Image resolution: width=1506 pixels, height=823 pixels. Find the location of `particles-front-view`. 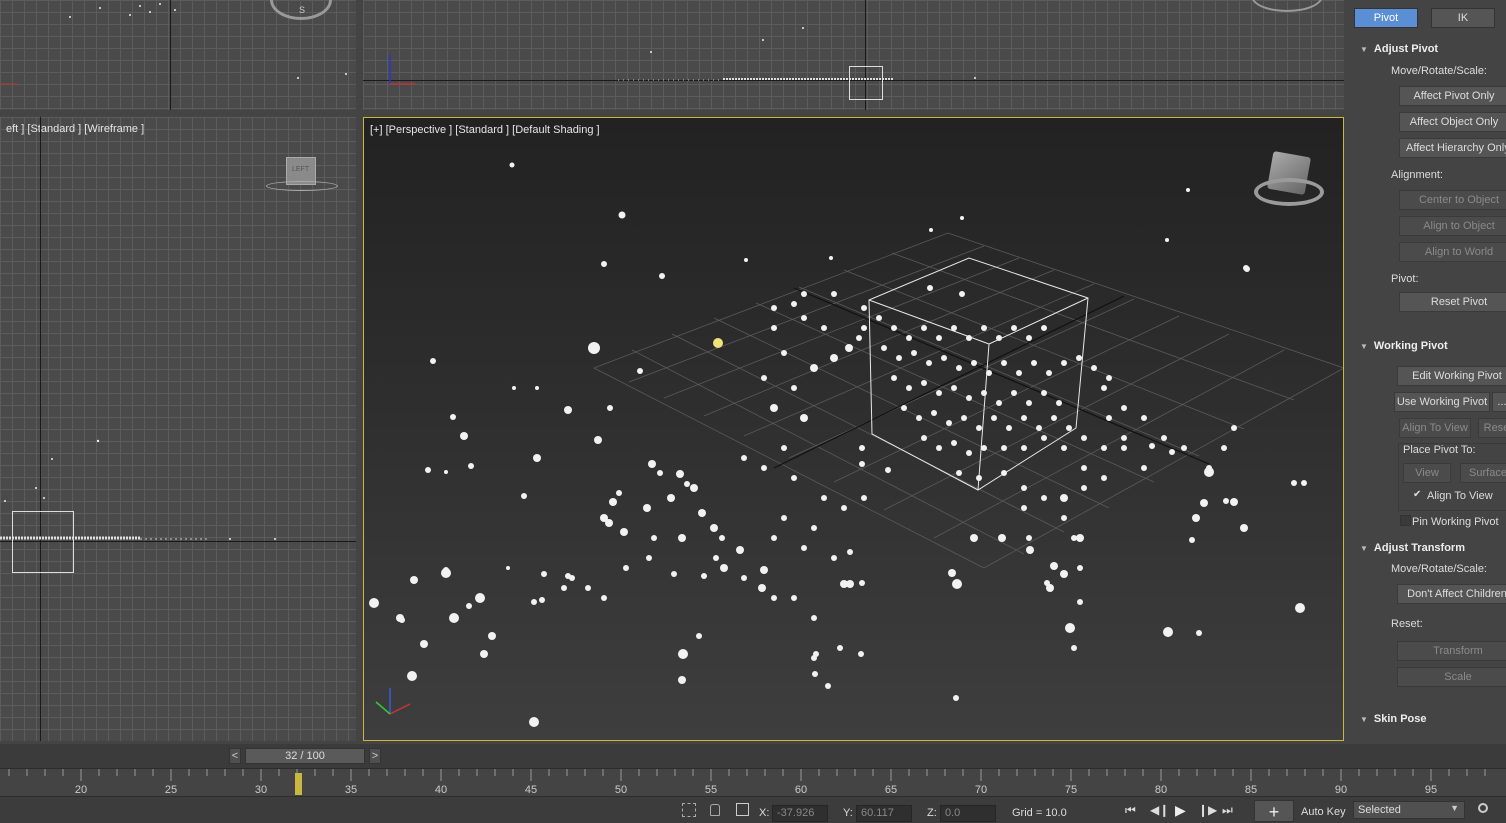

particles-front-view is located at coordinates (682, 56).